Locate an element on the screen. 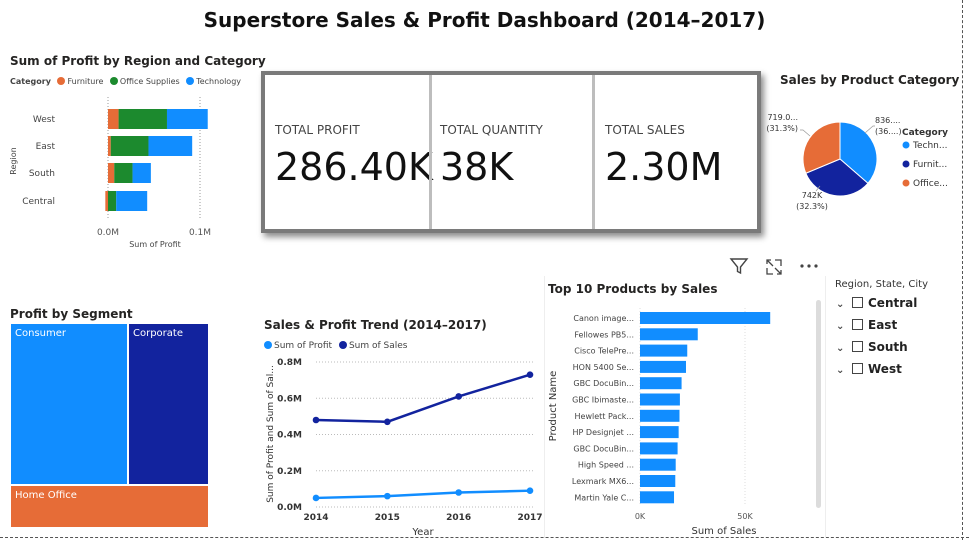 The image size is (969, 540). legend-office-supplies: Office Supplies is located at coordinates (144, 81).